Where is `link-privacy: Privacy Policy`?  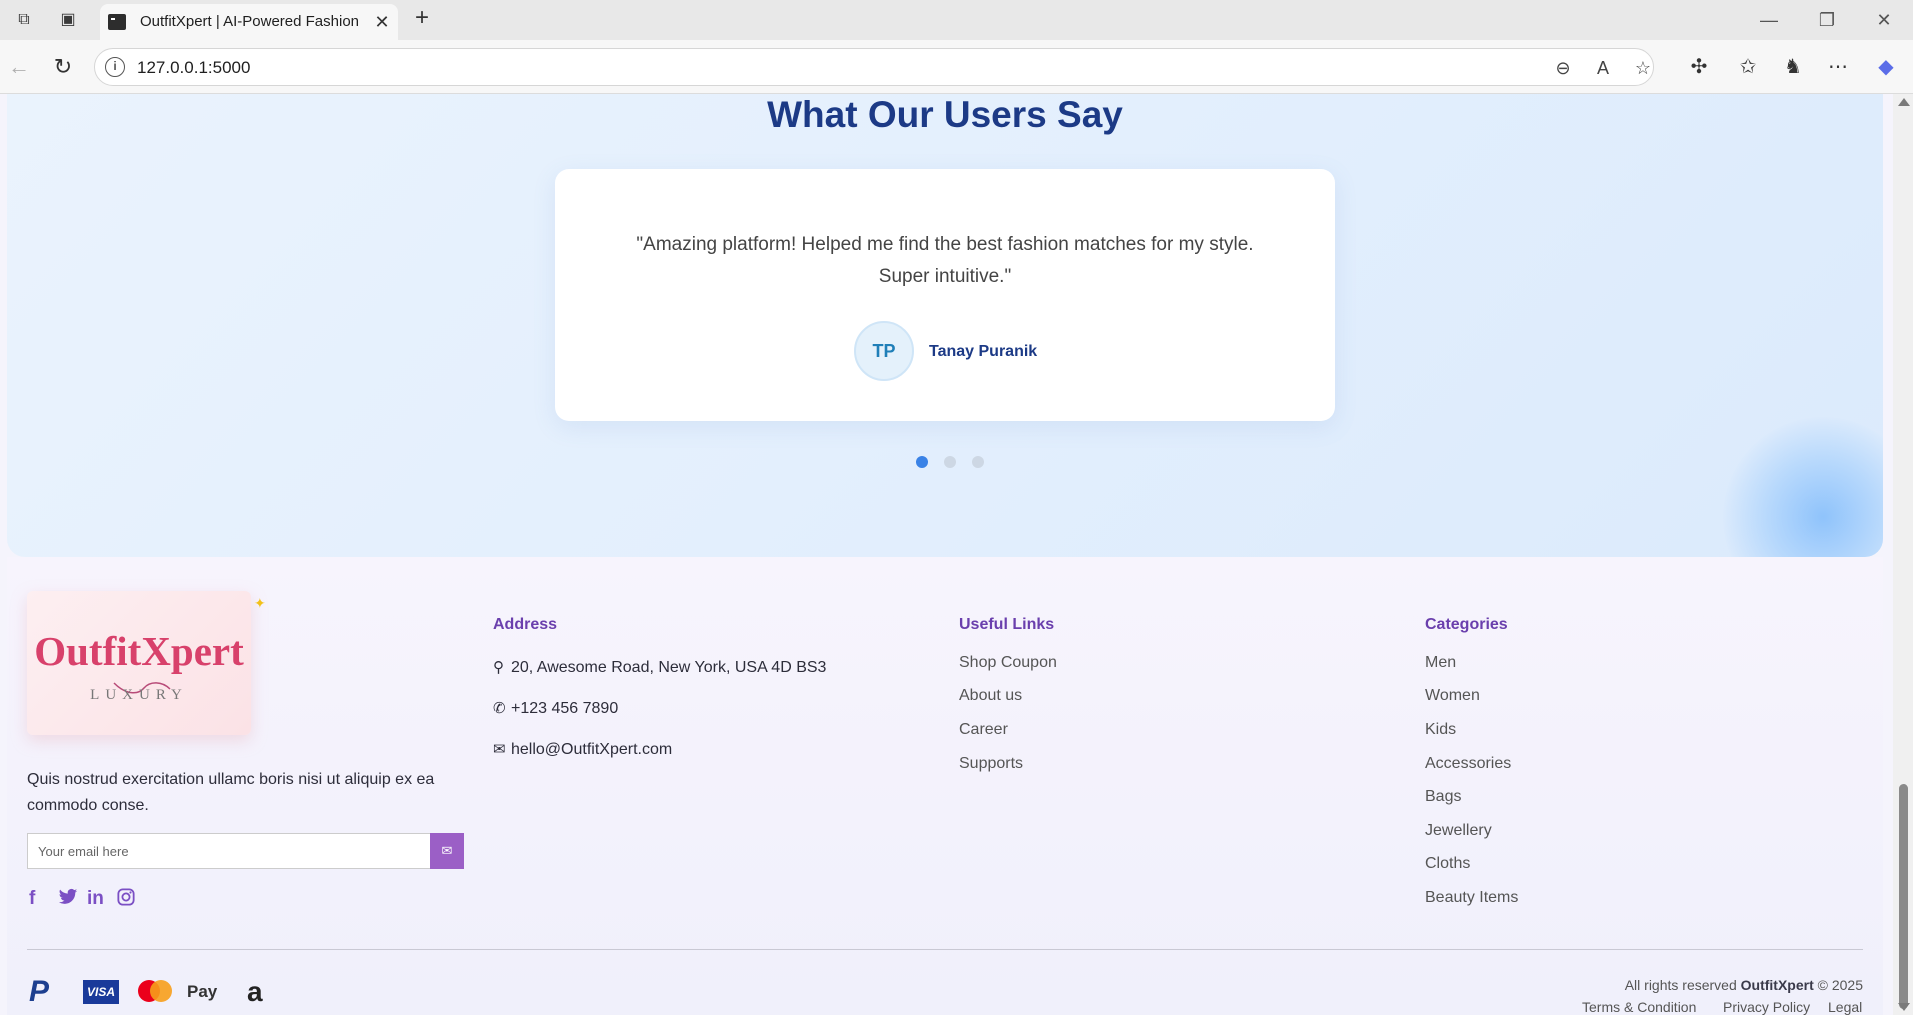
link-privacy: Privacy Policy is located at coordinates (1766, 1007).